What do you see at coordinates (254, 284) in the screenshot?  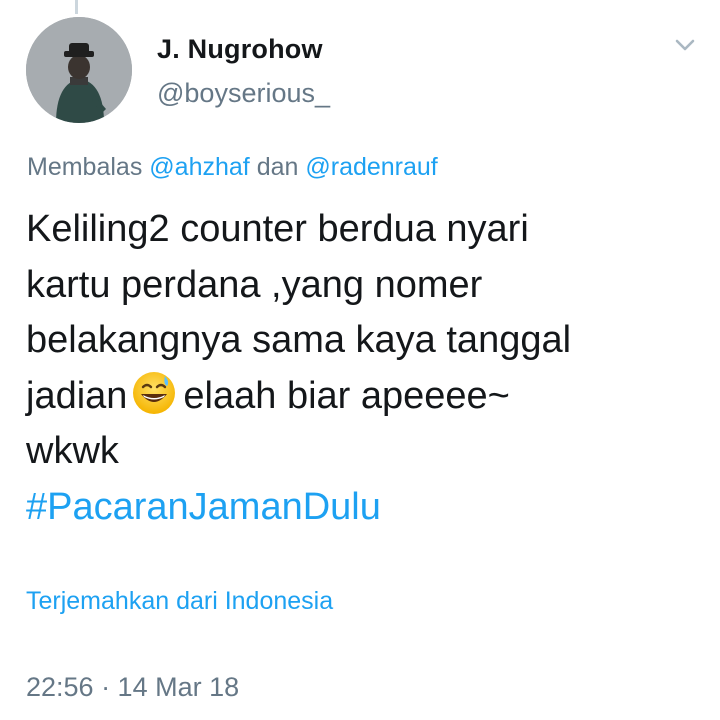 I see `tweet-text-line-2: kartu perdana ,yang nomer` at bounding box center [254, 284].